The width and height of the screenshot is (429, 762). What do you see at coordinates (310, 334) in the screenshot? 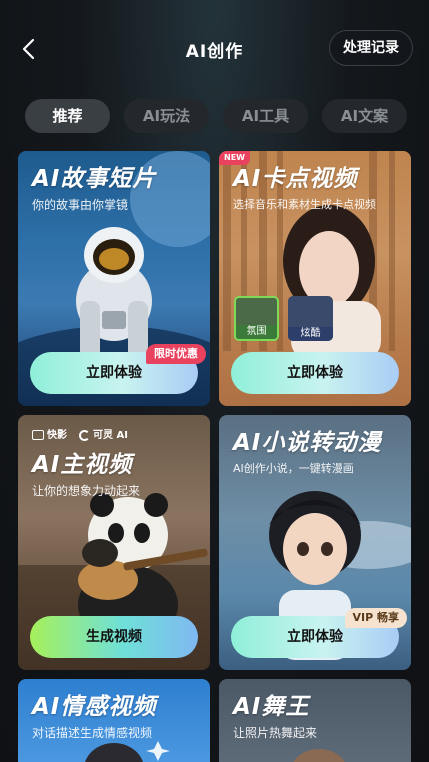
I see `template-label: 炫酷` at bounding box center [310, 334].